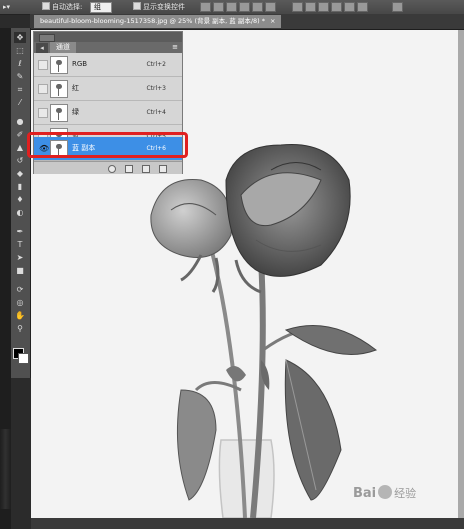 This screenshot has width=464, height=529. Describe the element at coordinates (20, 50) in the screenshot. I see `marquee-tool-icon: ⬚` at that location.